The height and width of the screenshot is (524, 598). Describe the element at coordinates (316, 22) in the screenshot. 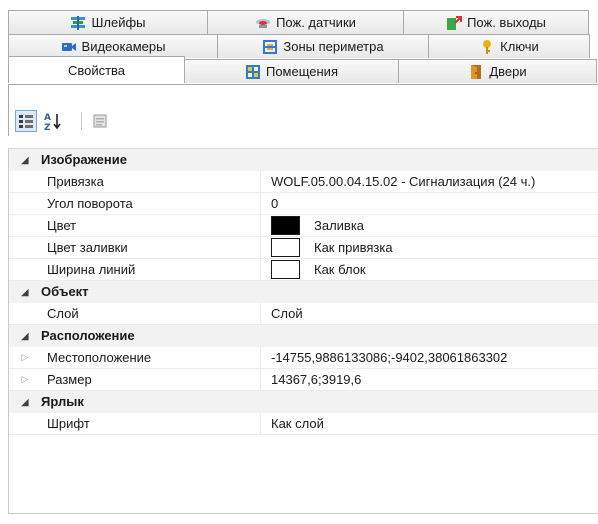

I see `tab-label: Пож. датчики` at that location.